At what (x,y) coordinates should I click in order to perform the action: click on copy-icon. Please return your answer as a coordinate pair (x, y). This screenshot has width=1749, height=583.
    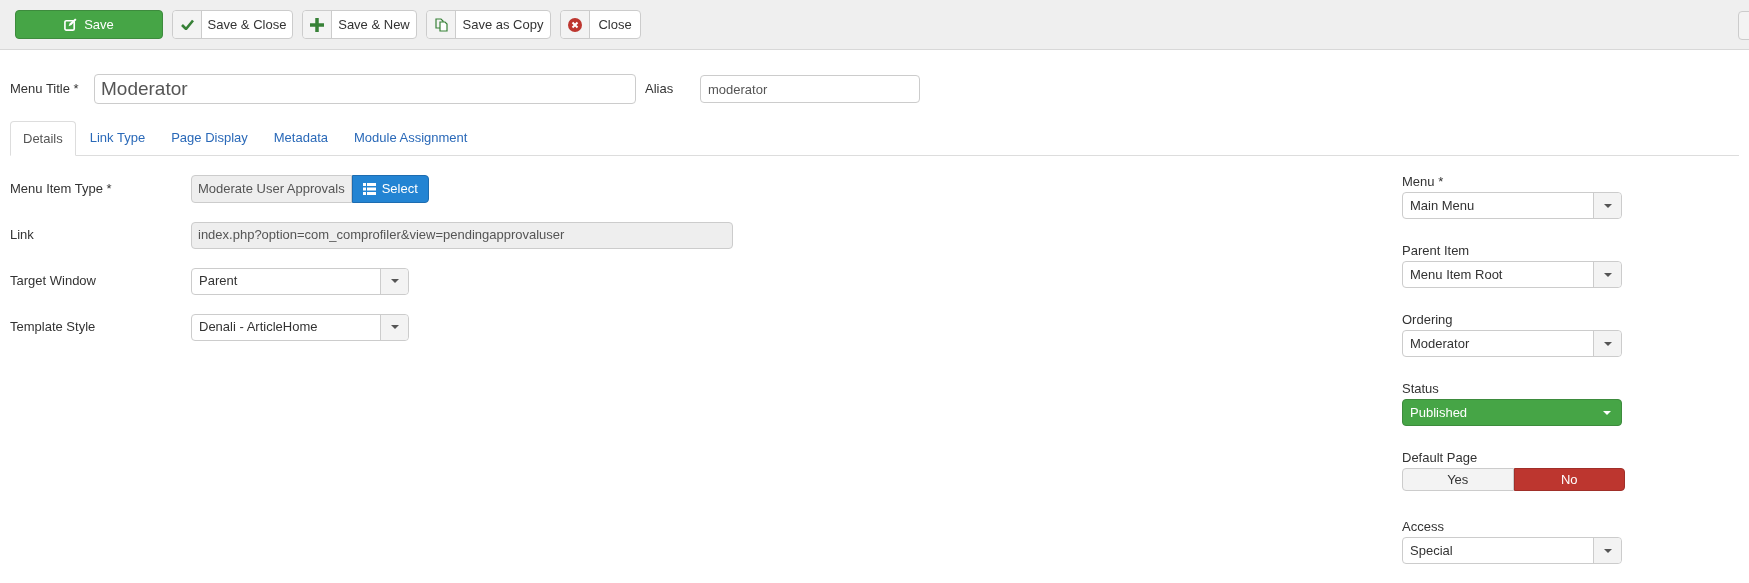
    Looking at the image, I should click on (441, 24).